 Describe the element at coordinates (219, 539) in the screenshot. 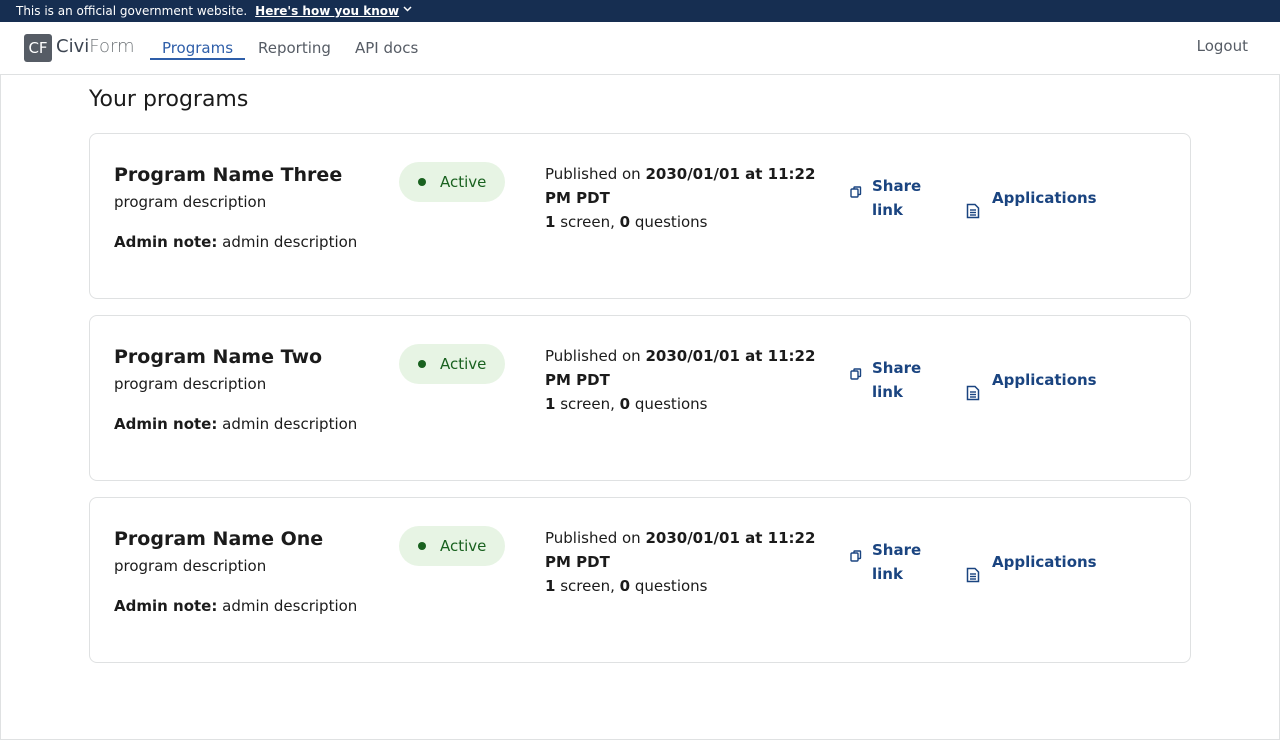

I see `program-name: Program Name One` at that location.